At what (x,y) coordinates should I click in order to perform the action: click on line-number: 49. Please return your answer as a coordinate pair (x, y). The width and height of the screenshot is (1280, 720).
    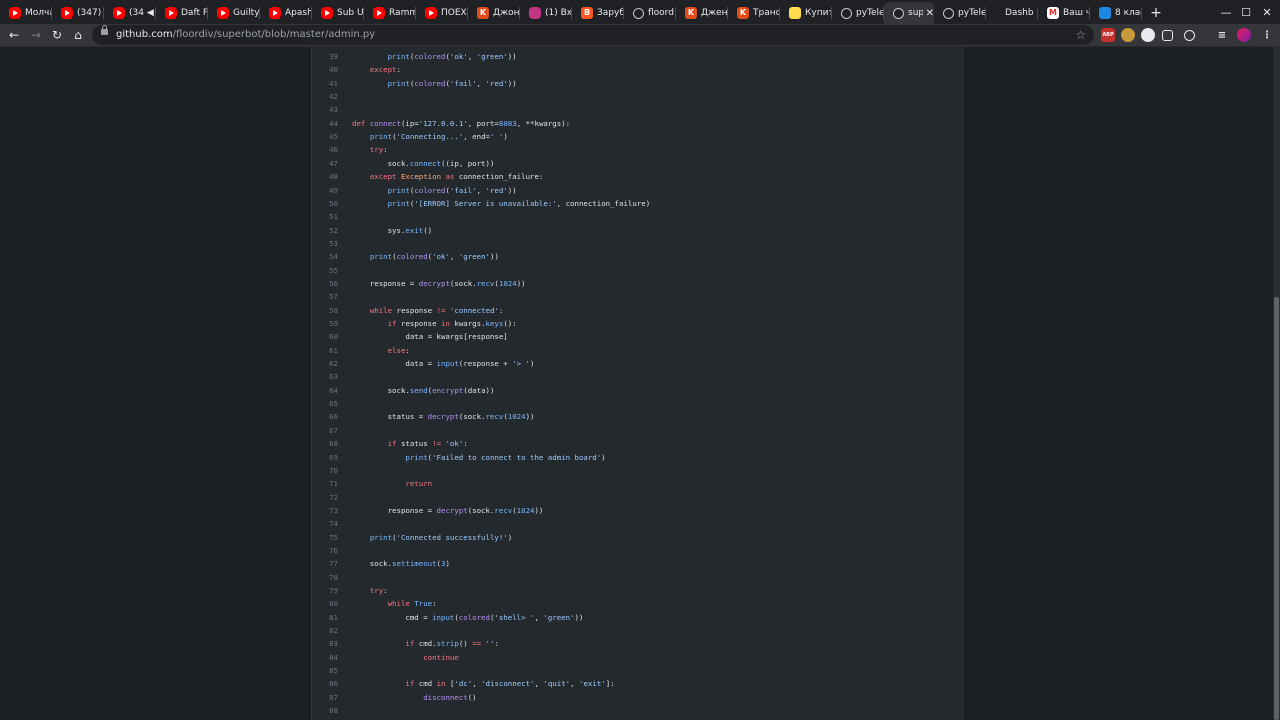
    Looking at the image, I should click on (325, 190).